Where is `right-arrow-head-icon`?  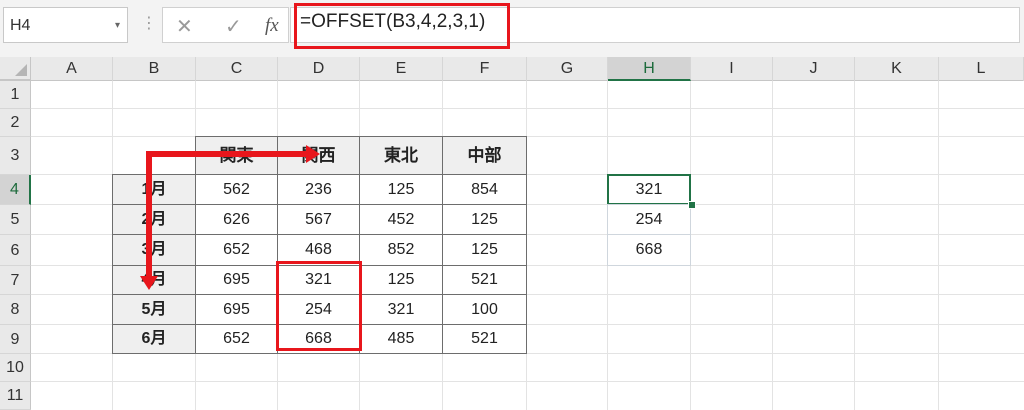
right-arrow-head-icon is located at coordinates (313, 154).